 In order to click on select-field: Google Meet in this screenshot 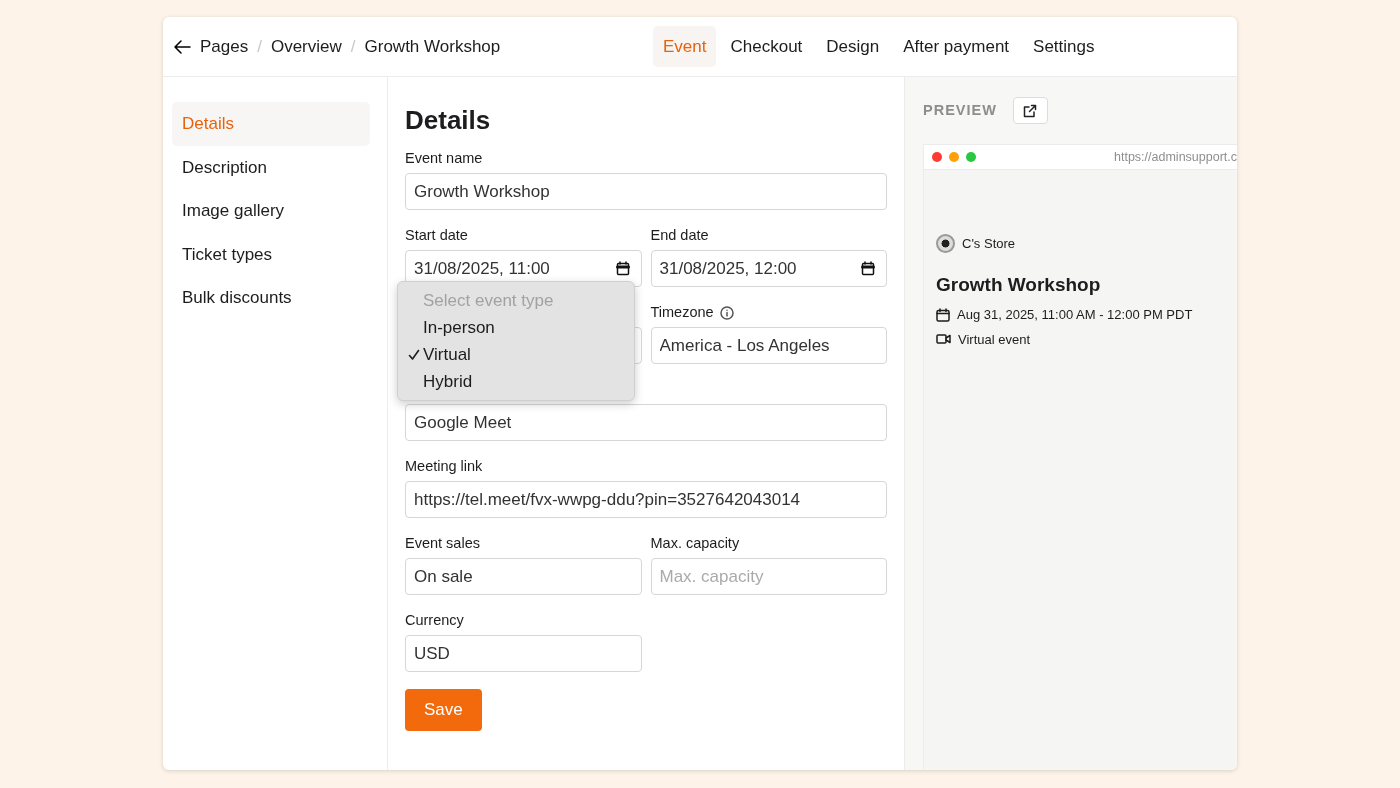, I will do `click(646, 422)`.